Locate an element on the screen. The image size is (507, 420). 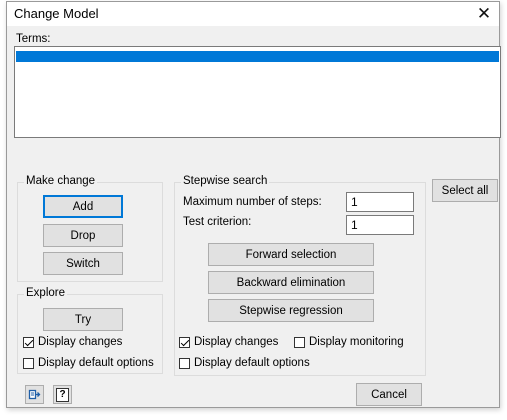
stepwise-display-changes-label: Display changes is located at coordinates (236, 342).